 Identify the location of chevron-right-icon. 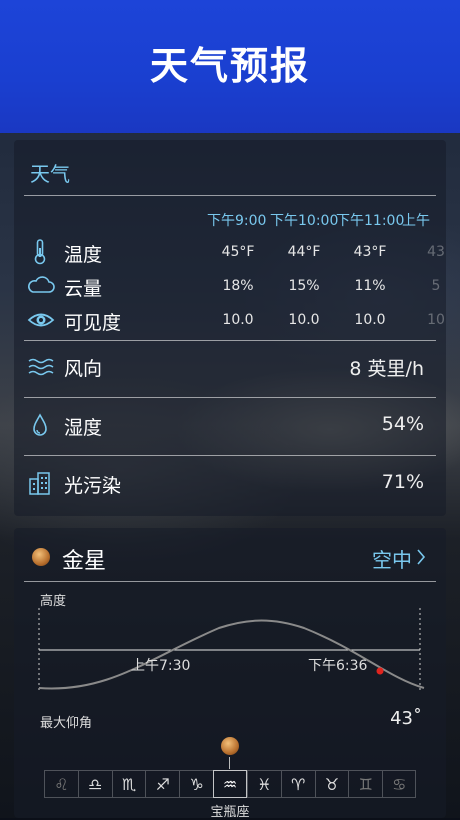
(421, 559).